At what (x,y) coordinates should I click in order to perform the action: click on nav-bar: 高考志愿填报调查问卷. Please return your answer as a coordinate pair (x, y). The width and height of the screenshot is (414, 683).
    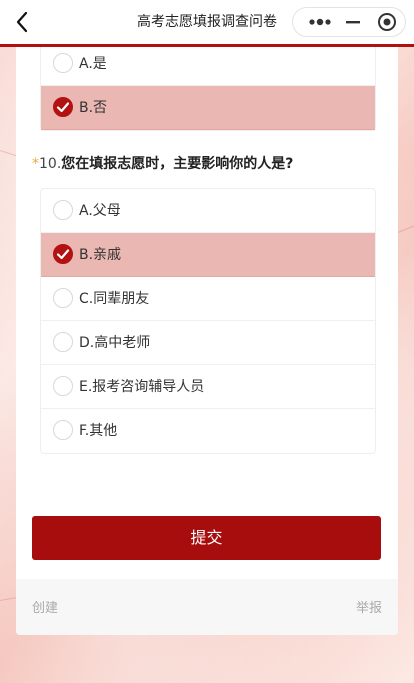
    Looking at the image, I should click on (207, 23).